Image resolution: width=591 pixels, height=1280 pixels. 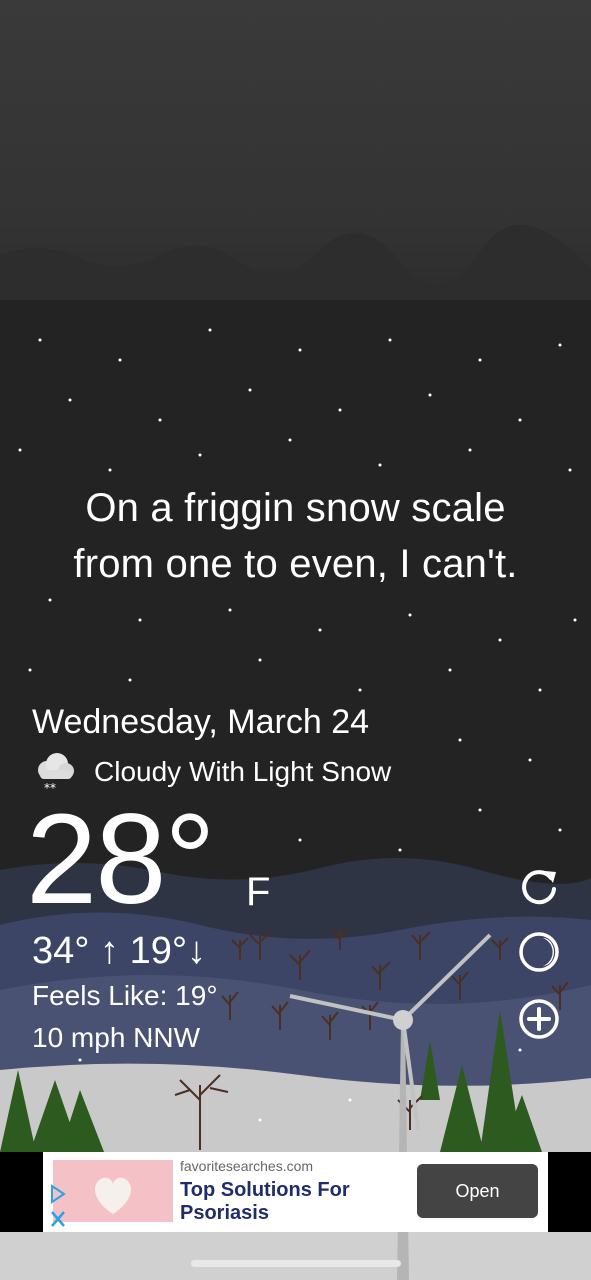 What do you see at coordinates (295, 564) in the screenshot?
I see `quote-line-2: from one to even, I can't.` at bounding box center [295, 564].